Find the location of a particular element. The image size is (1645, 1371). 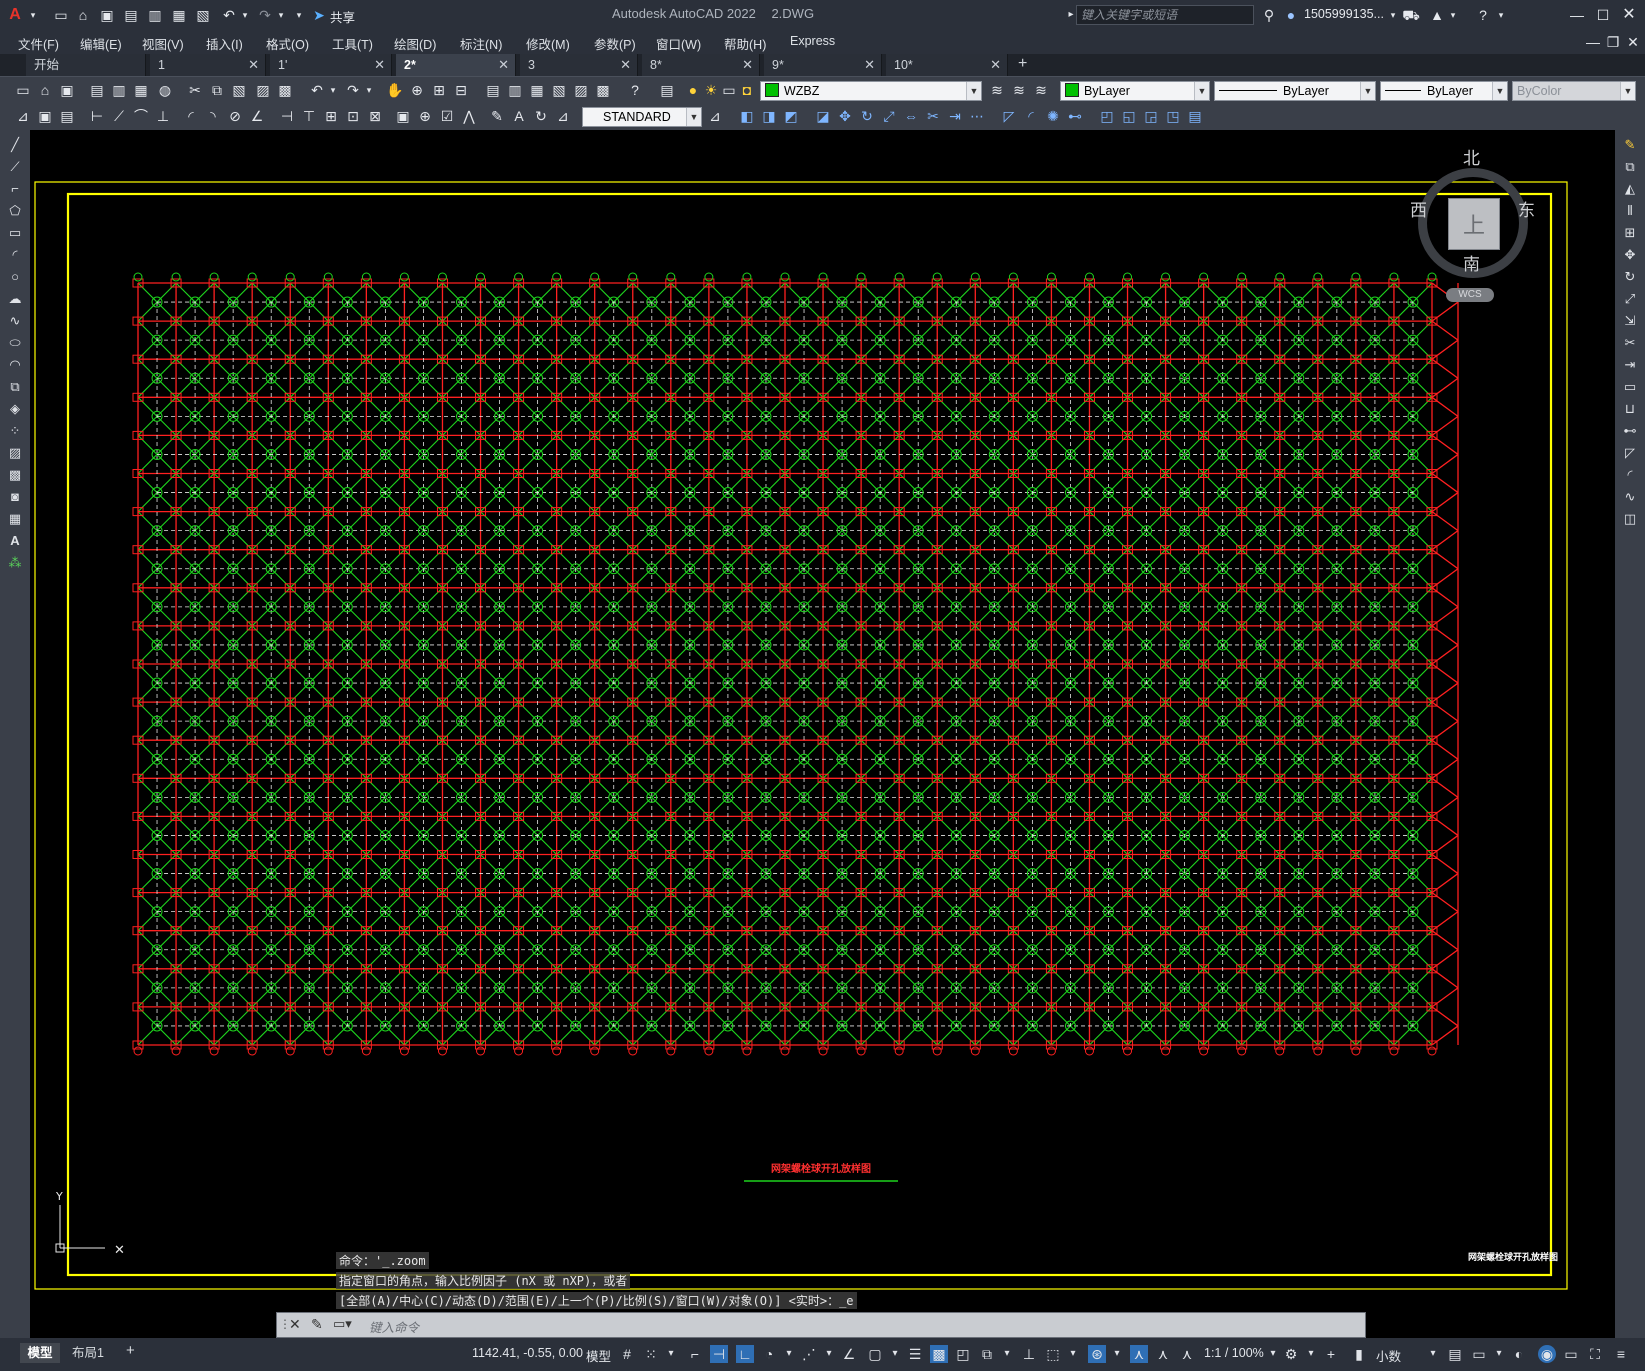

insert-block-icon: ⧉ is located at coordinates (15, 387).